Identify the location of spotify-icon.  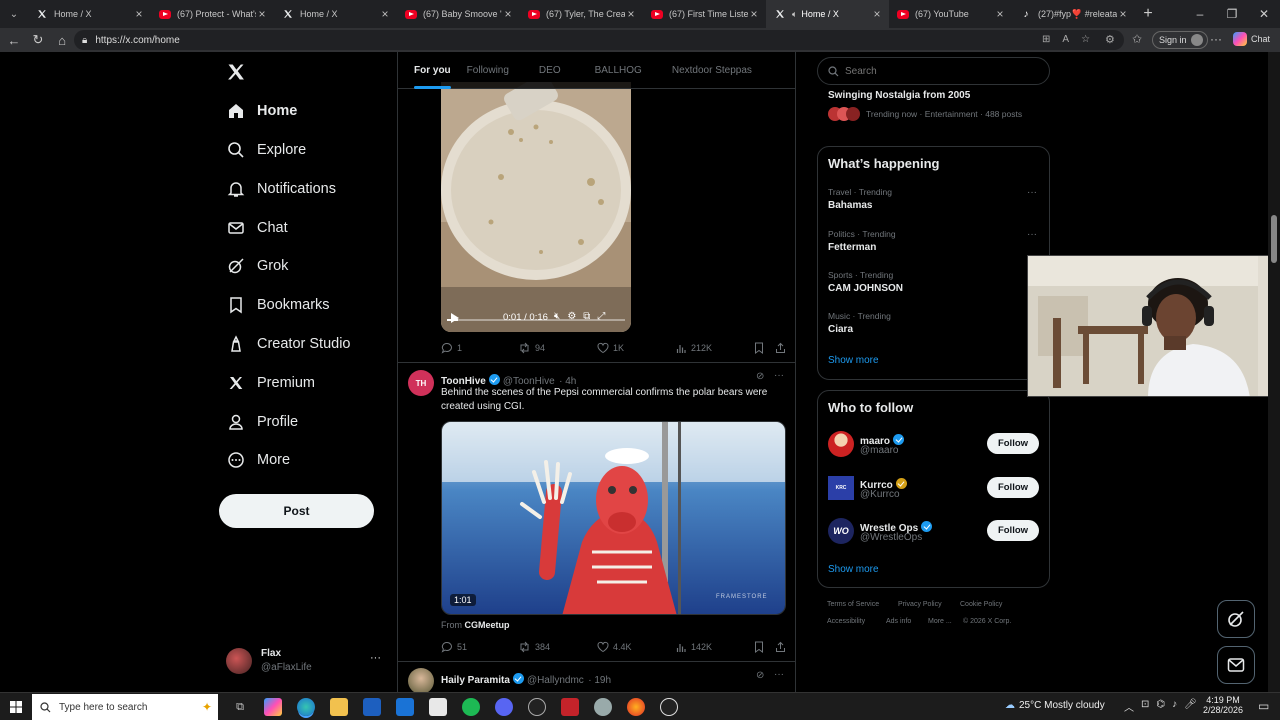
(471, 707).